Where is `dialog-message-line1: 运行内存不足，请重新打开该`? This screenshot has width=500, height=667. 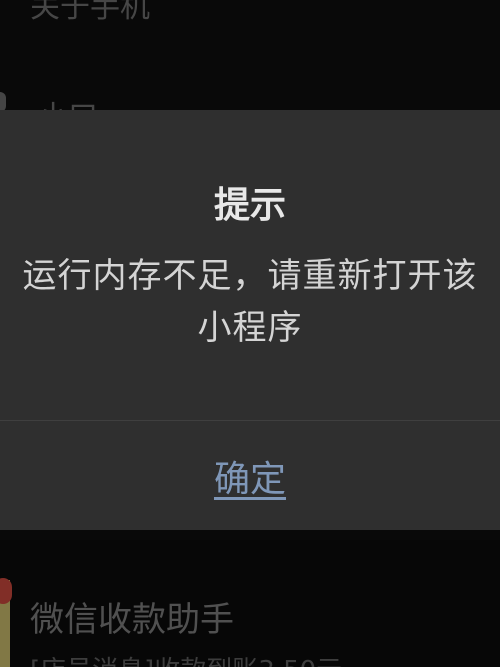
dialog-message-line1: 运行内存不足，请重新打开该 is located at coordinates (250, 276).